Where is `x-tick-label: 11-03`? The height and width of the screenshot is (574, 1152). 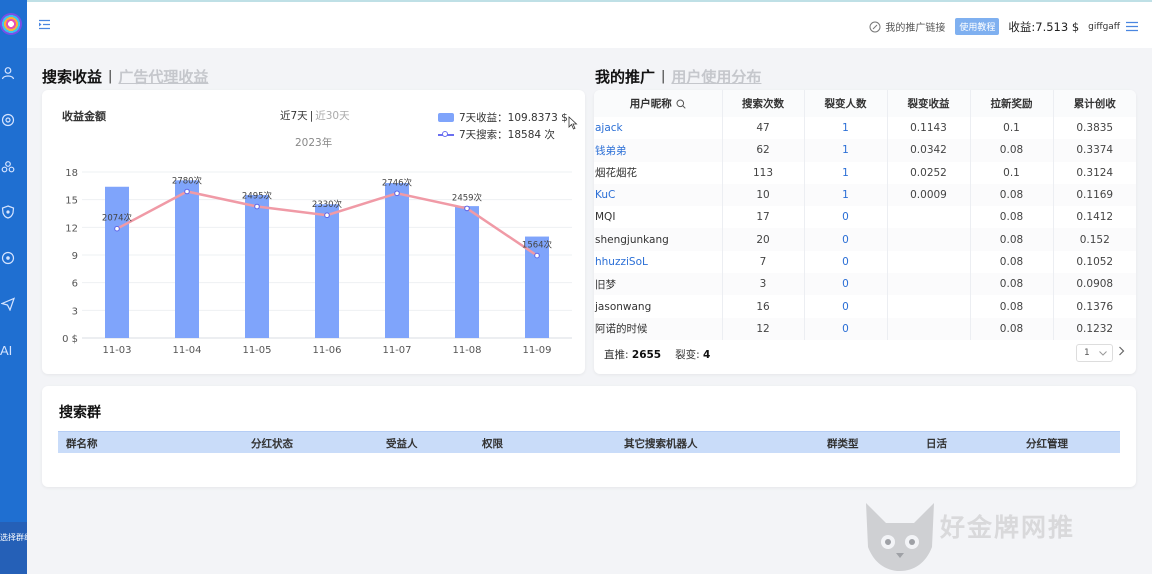 x-tick-label: 11-03 is located at coordinates (116, 350).